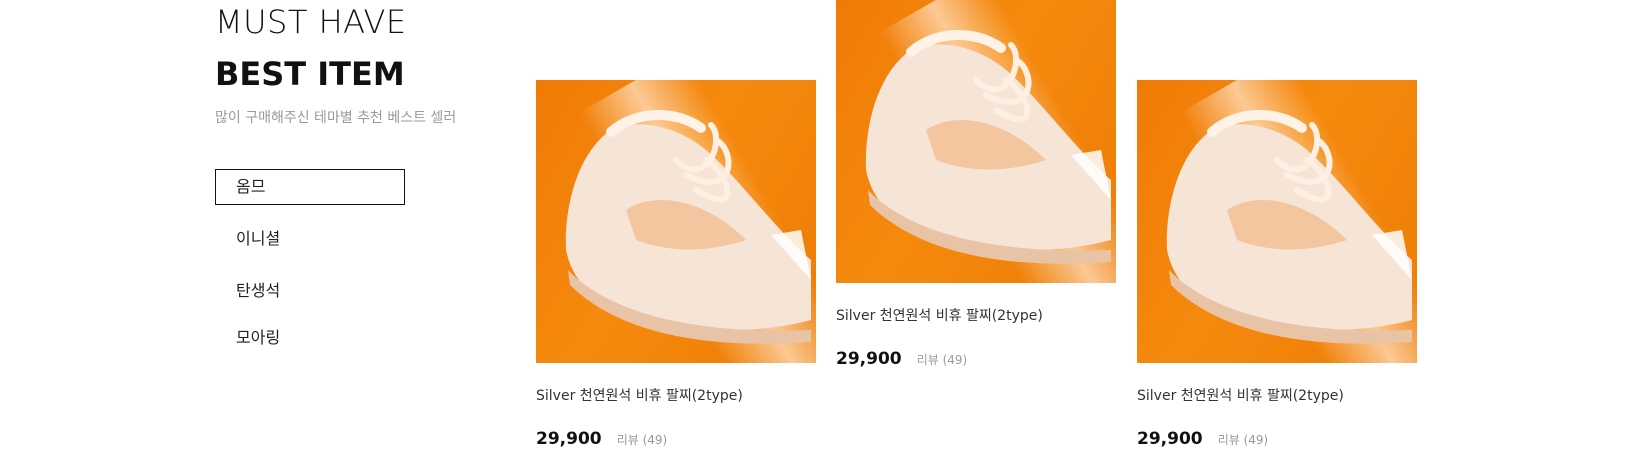 The image size is (1629, 469). What do you see at coordinates (310, 187) in the screenshot?
I see `tab-homme: 옴므` at bounding box center [310, 187].